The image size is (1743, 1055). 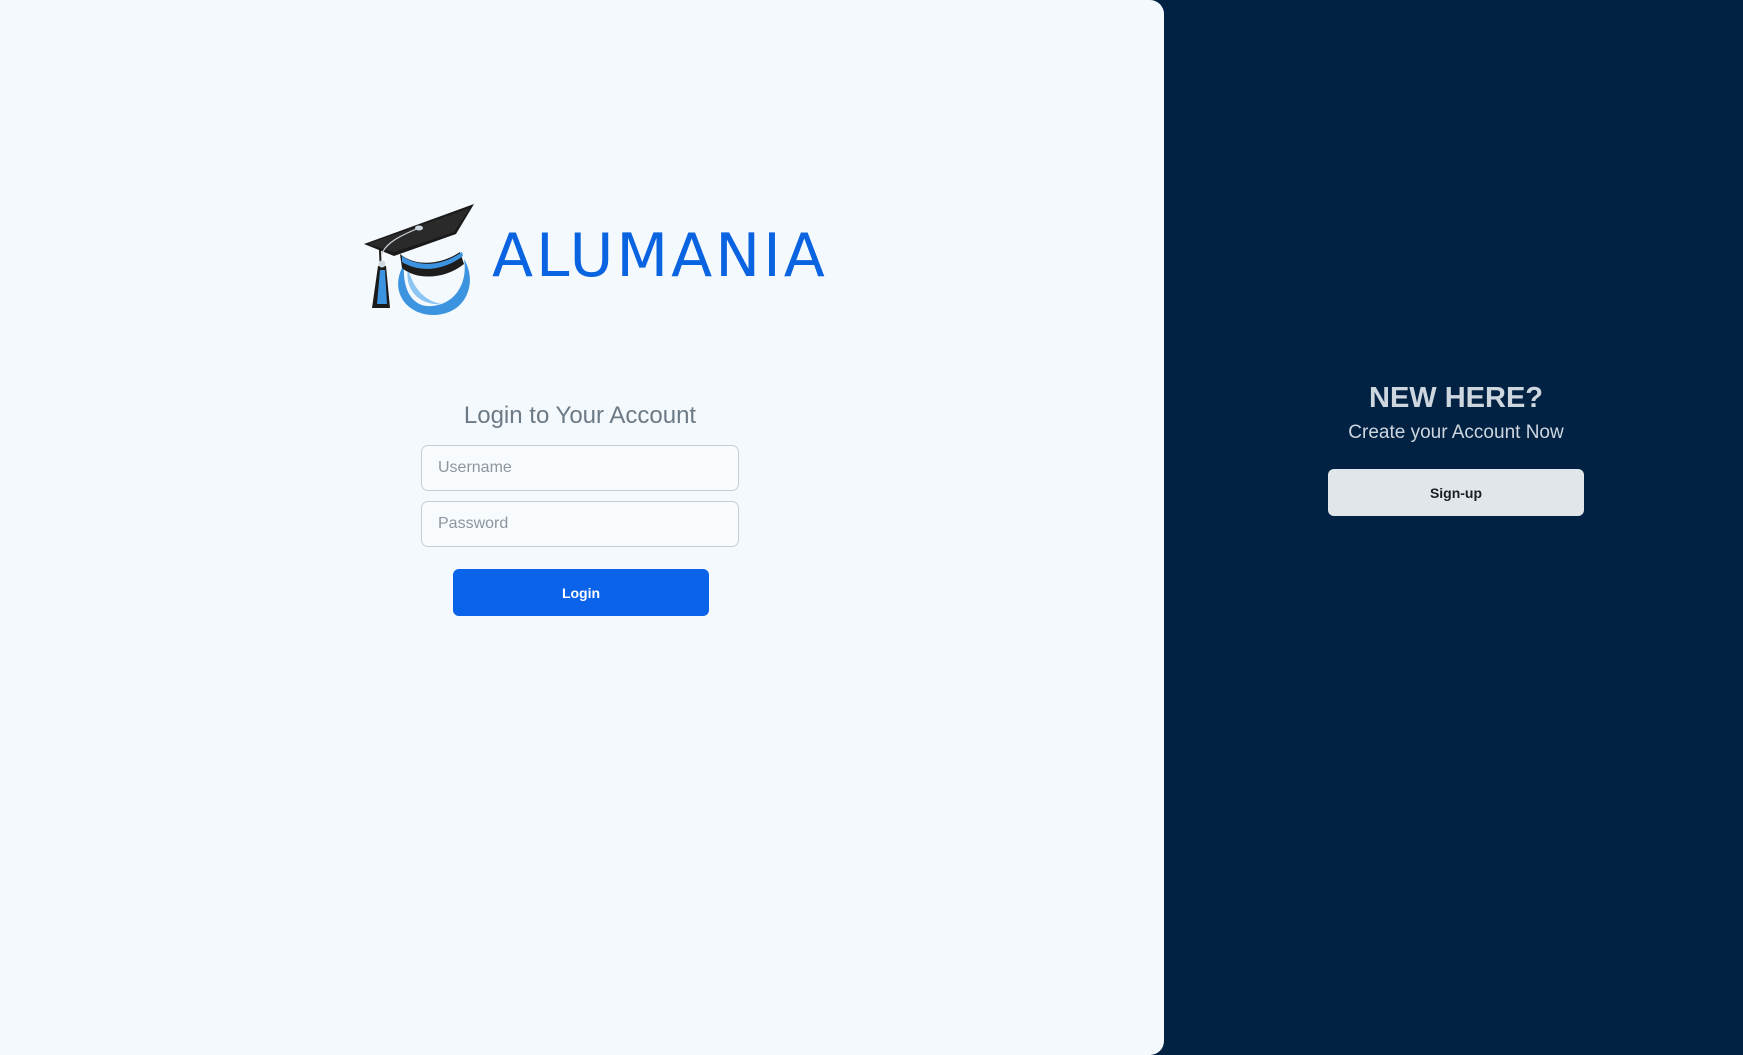 I want to click on signup-heading: NEW HERE?, so click(x=1456, y=398).